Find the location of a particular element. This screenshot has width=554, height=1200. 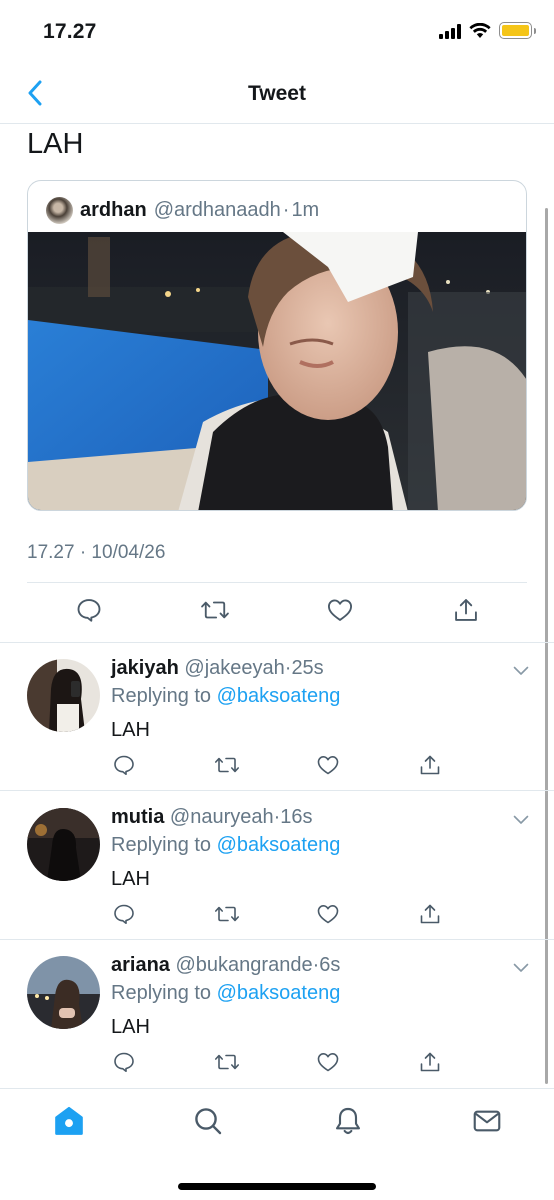

quoted-author-name: ardhan is located at coordinates (113, 210).